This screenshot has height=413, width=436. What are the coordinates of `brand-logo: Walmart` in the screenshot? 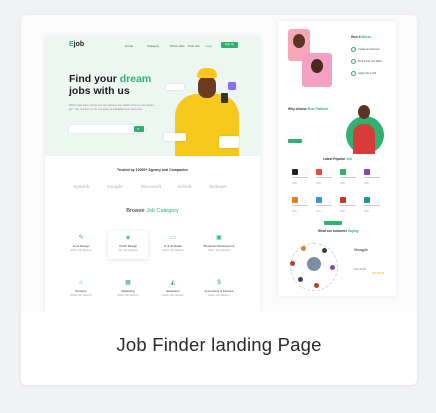 It's located at (218, 186).